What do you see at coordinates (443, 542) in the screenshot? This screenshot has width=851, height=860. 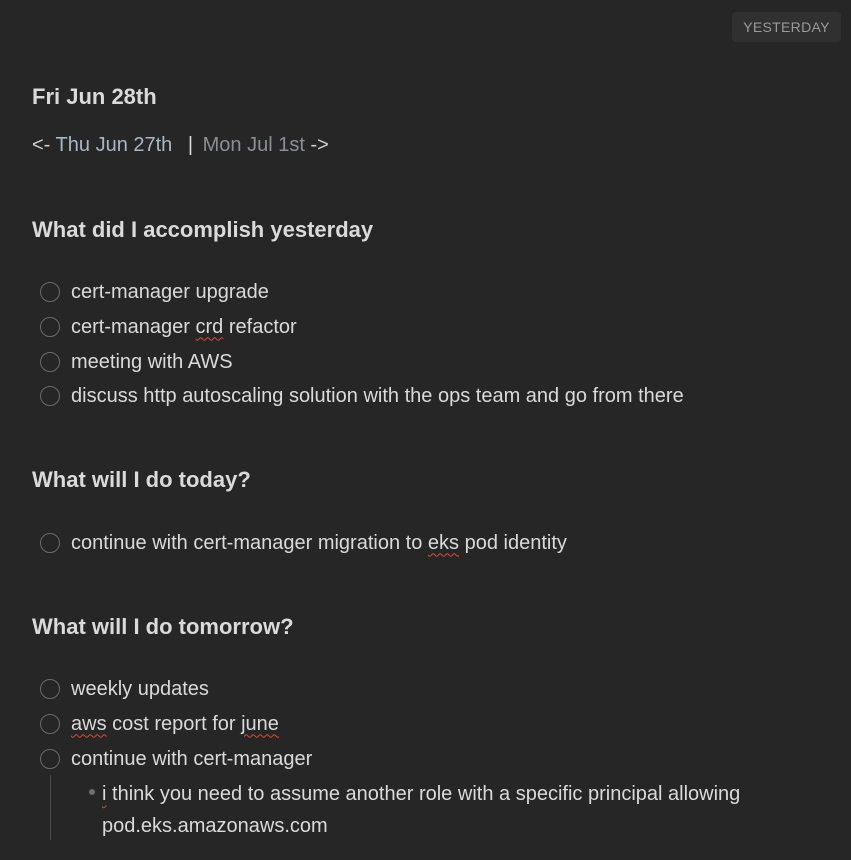 I see `spellcheck-flag: eks` at bounding box center [443, 542].